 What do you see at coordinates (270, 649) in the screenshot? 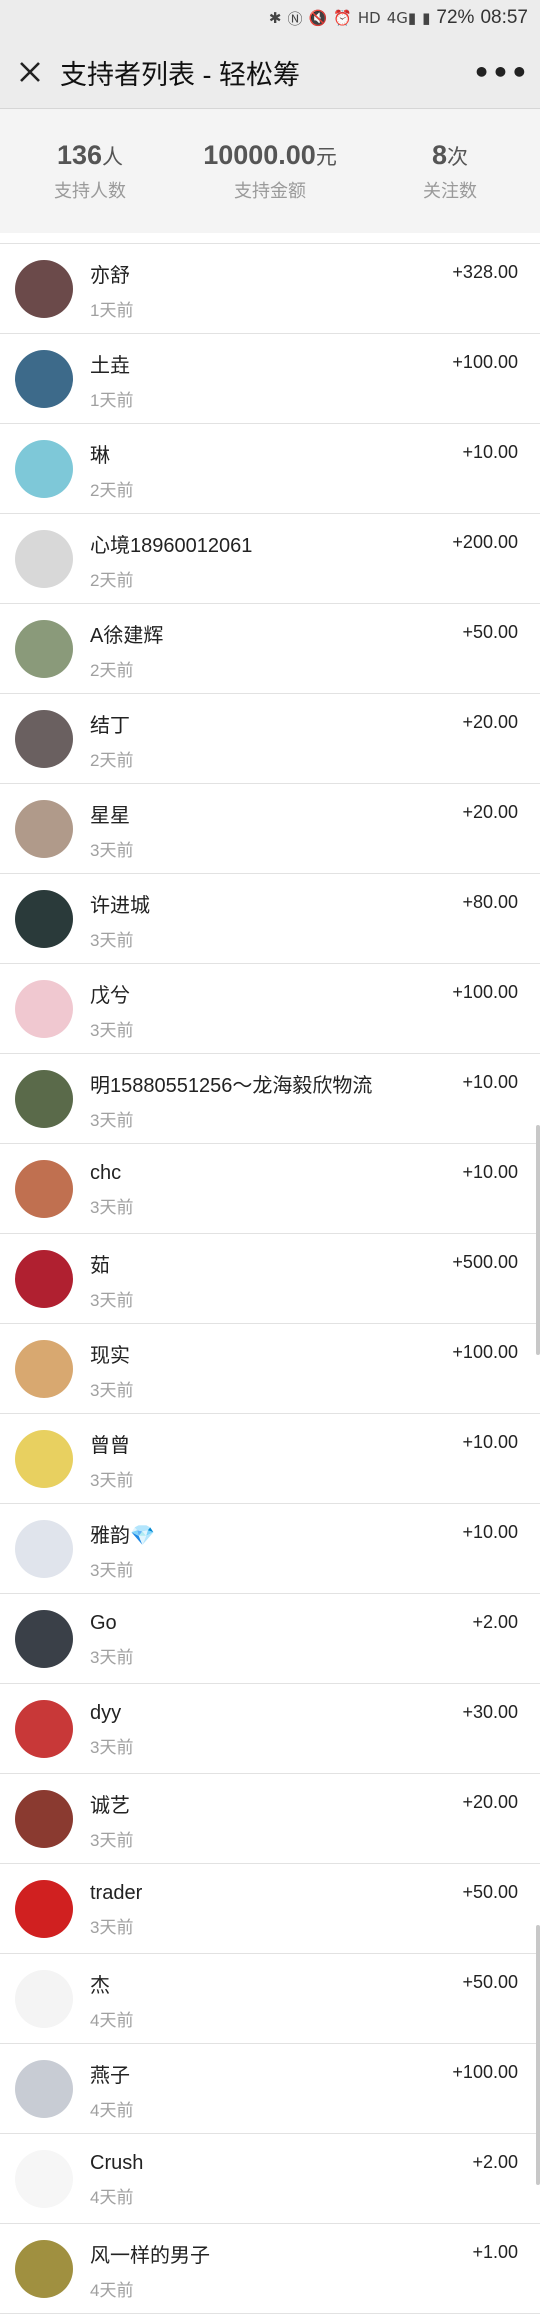
I see `list-item: A徐建辉 2天前 +50.00` at bounding box center [270, 649].